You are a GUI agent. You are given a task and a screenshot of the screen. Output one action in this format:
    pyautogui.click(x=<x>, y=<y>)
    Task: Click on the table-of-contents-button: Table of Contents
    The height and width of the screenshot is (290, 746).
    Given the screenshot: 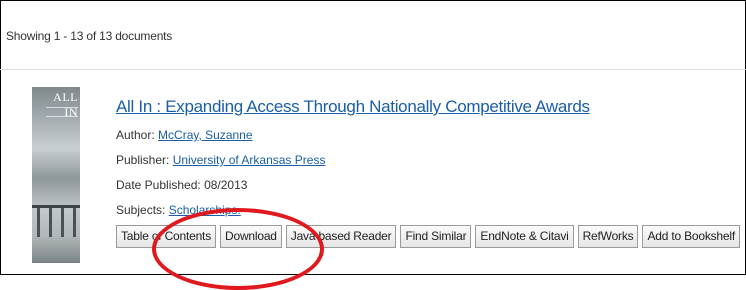 What is the action you would take?
    pyautogui.click(x=166, y=236)
    